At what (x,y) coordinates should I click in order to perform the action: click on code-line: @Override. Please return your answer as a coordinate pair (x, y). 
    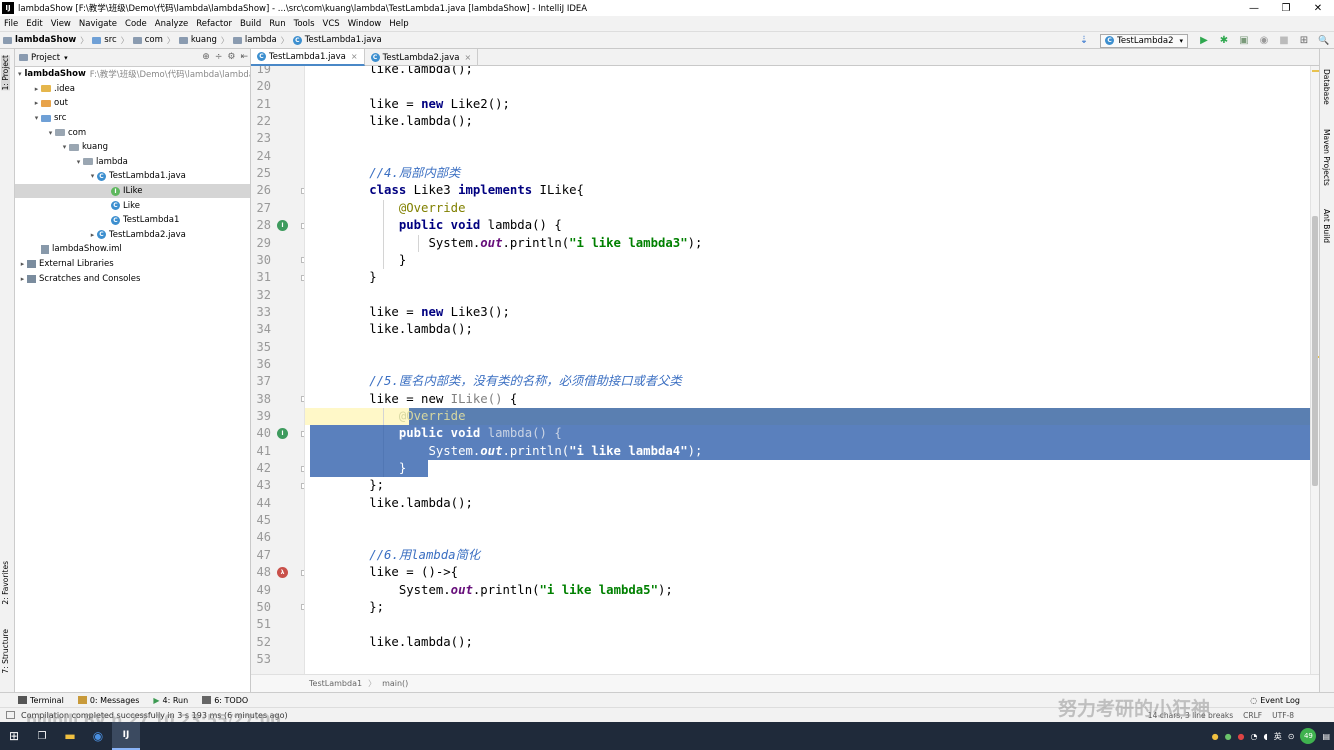
    Looking at the image, I should click on (388, 208).